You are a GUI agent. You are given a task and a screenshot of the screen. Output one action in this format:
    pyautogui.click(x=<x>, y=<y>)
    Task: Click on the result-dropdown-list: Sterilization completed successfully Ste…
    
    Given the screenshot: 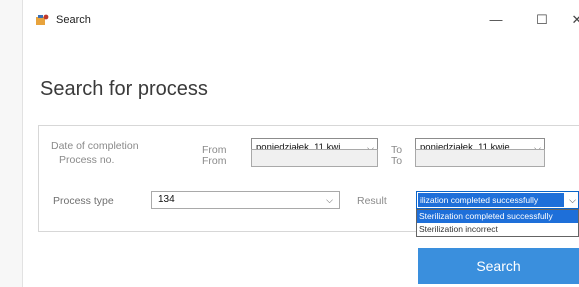 What is the action you would take?
    pyautogui.click(x=497, y=223)
    